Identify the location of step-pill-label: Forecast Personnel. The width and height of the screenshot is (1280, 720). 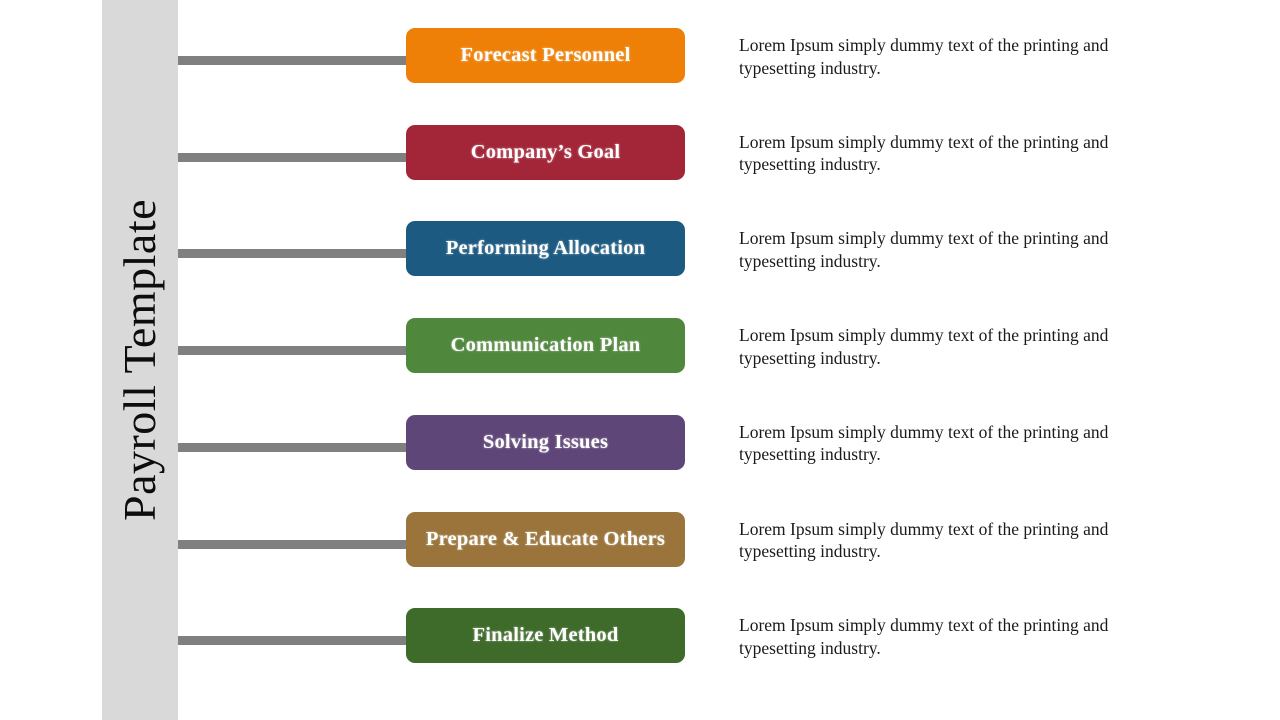
(545, 55).